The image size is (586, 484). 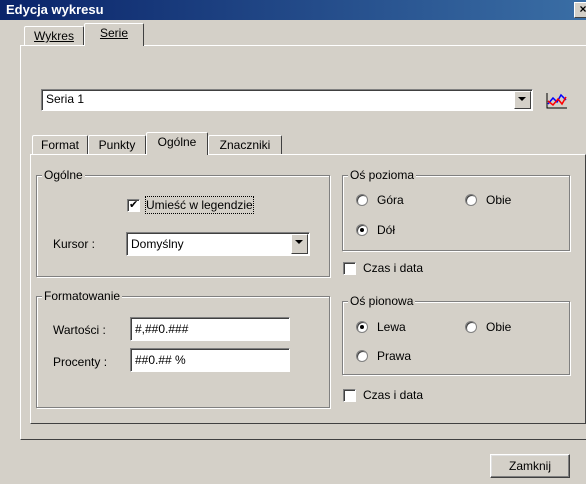 I want to click on horizontal-axis-datetime-label: Czas i data, so click(x=393, y=268).